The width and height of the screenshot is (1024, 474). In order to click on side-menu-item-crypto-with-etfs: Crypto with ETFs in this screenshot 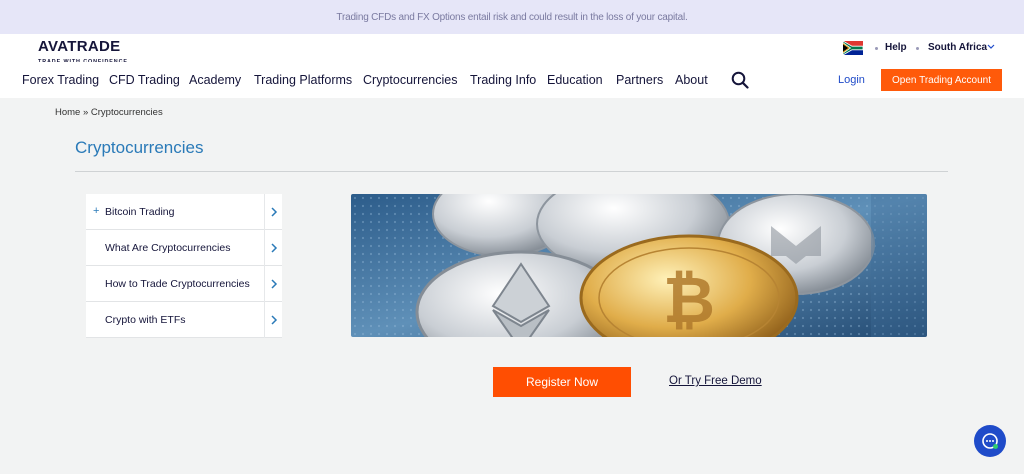, I will do `click(184, 320)`.